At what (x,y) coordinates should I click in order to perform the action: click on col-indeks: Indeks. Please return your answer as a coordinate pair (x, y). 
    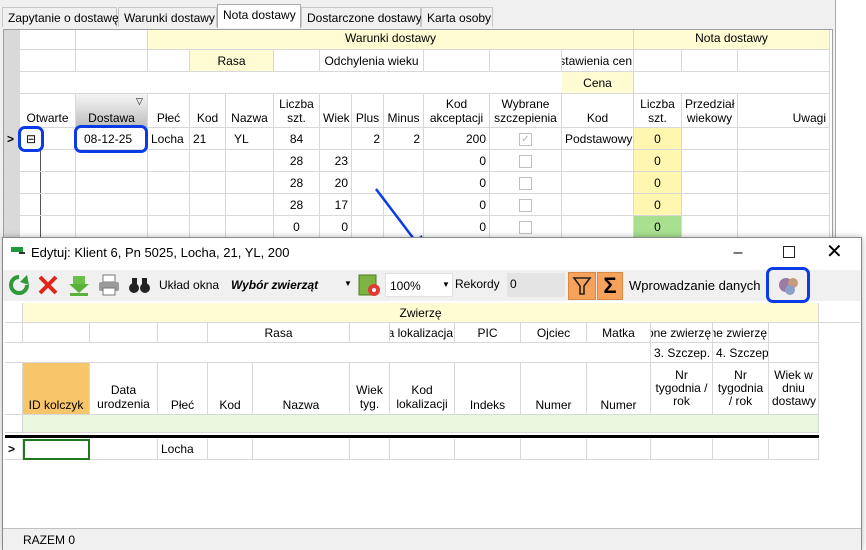
    Looking at the image, I should click on (488, 389).